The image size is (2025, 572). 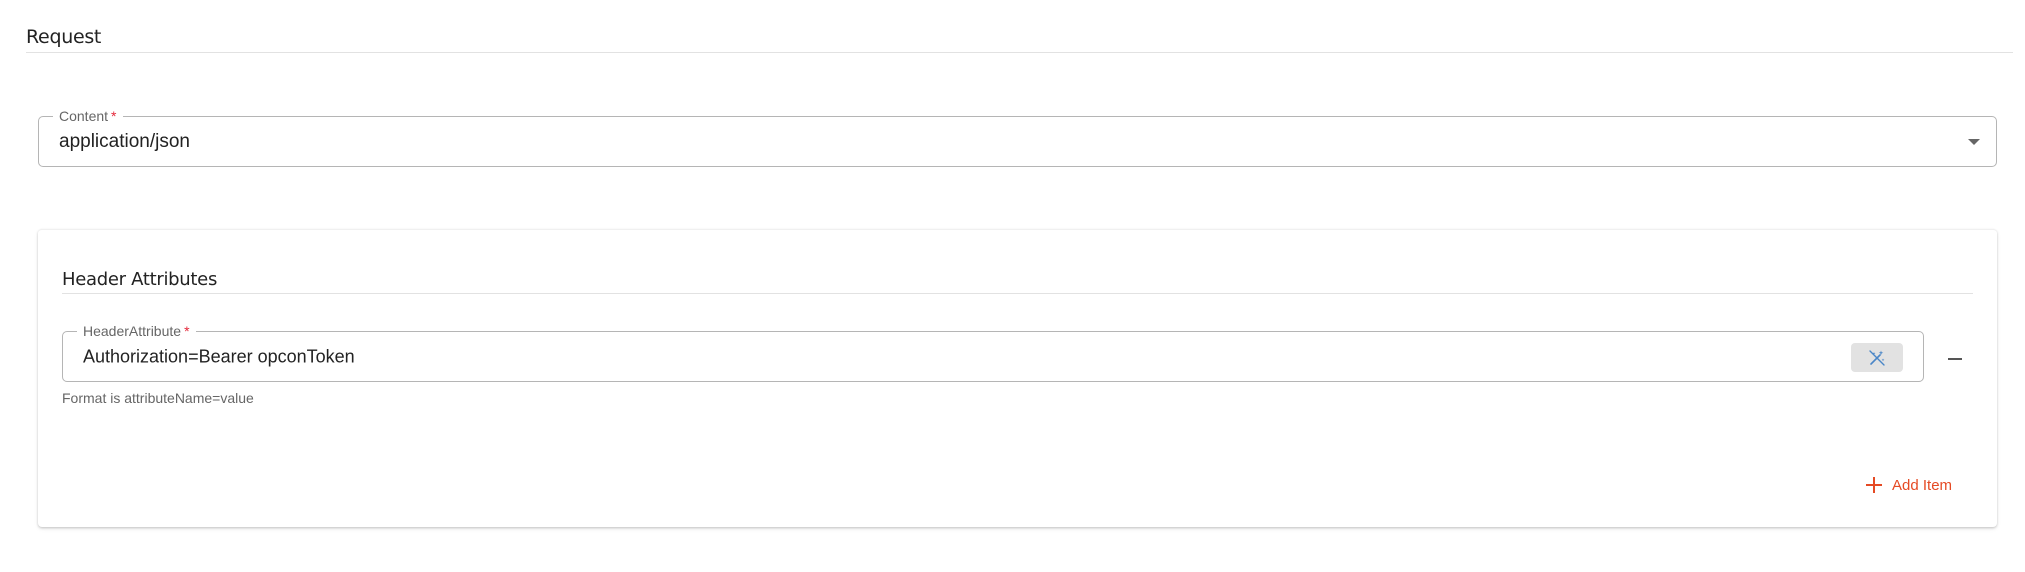 What do you see at coordinates (140, 279) in the screenshot?
I see `header-attributes-title: Header Attributes` at bounding box center [140, 279].